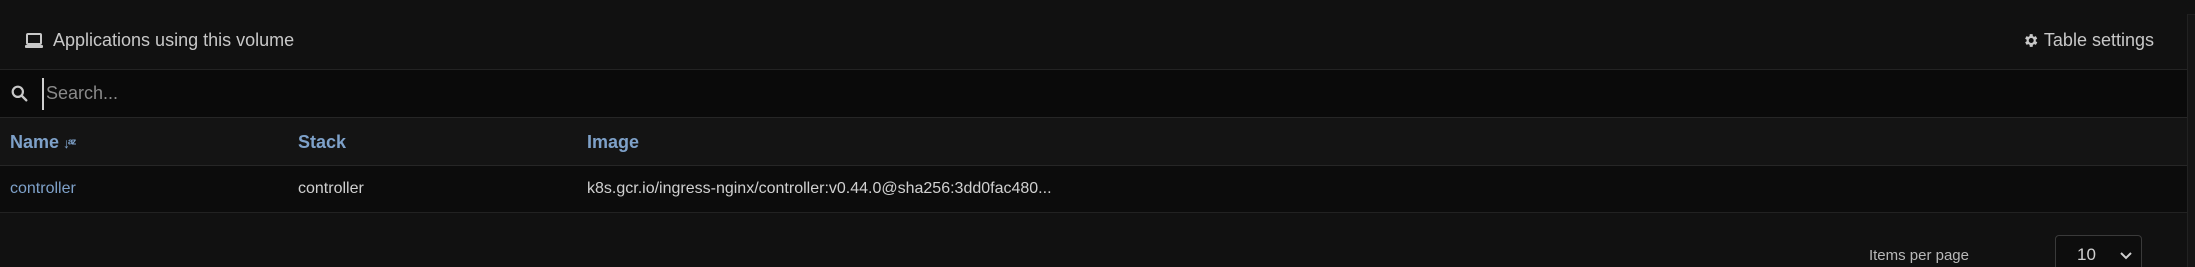  What do you see at coordinates (19, 93) in the screenshot?
I see `search-icon` at bounding box center [19, 93].